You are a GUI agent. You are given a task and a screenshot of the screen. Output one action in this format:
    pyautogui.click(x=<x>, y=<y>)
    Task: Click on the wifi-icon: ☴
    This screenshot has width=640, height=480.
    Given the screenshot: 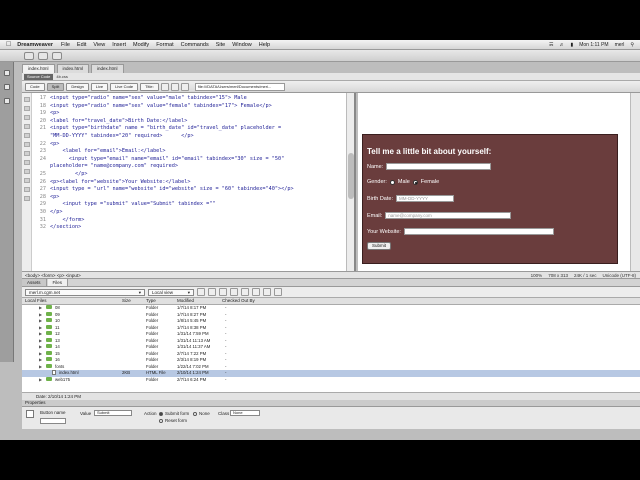 What is the action you would take?
    pyautogui.click(x=551, y=45)
    